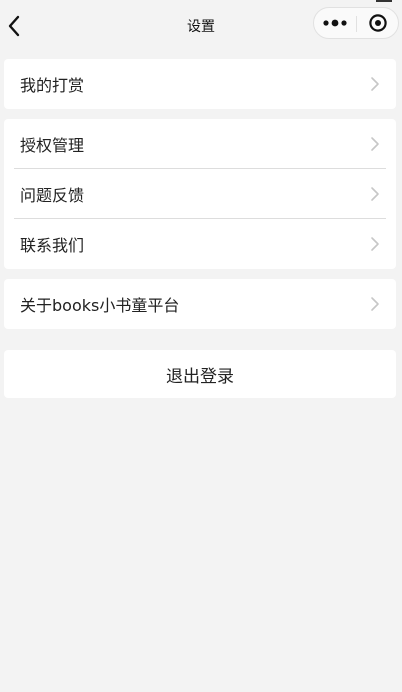  What do you see at coordinates (52, 245) in the screenshot?
I see `list-item-label: 联系我们` at bounding box center [52, 245].